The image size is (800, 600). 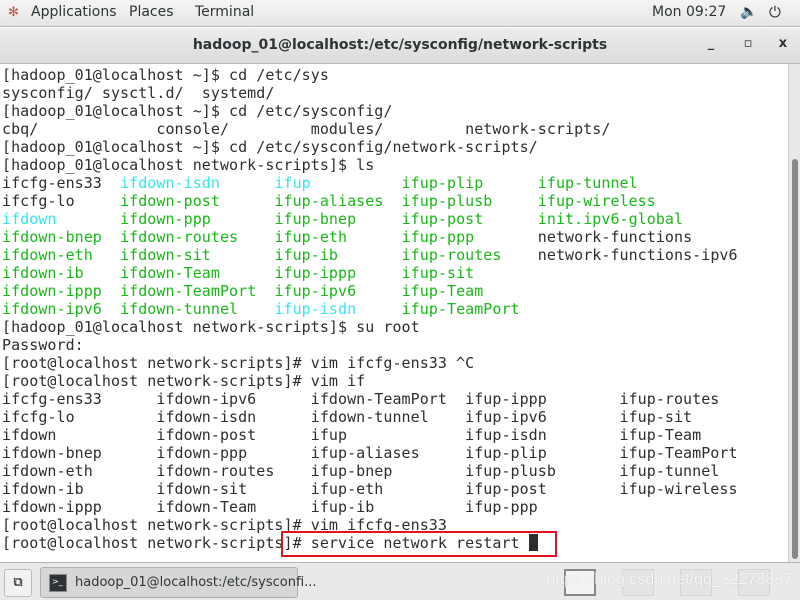 I want to click on terminal-text: ifup-sit, so click(x=438, y=273).